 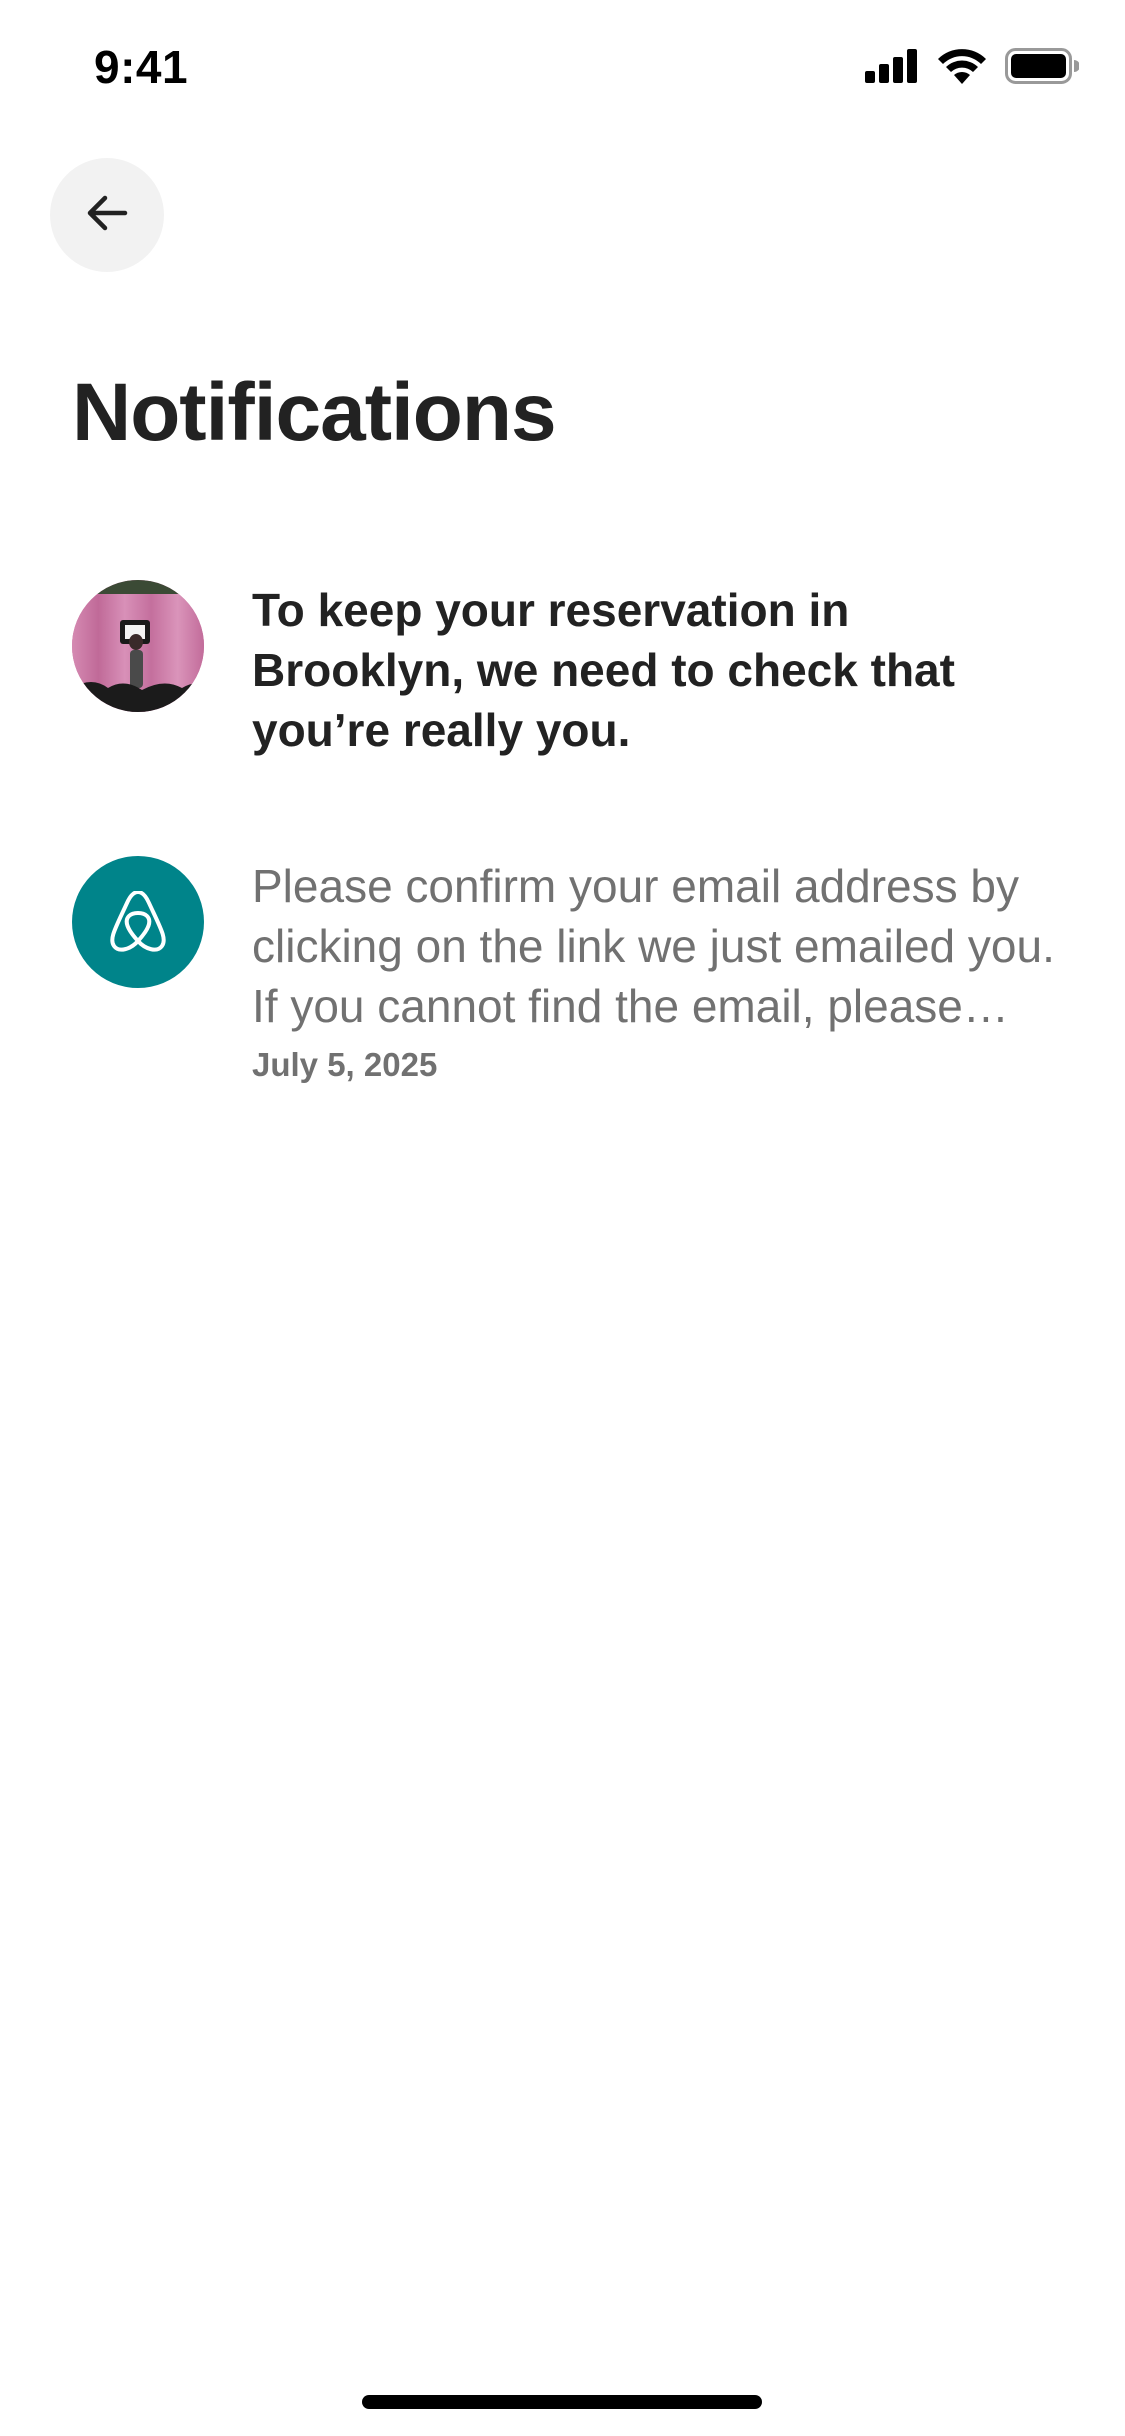 I want to click on back-button, so click(x=107, y=215).